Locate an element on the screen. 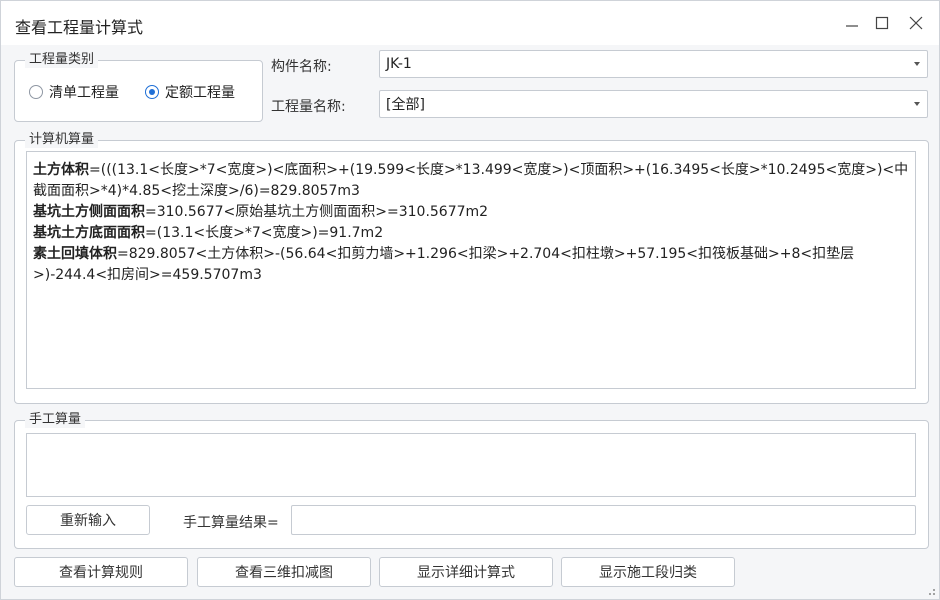 The height and width of the screenshot is (600, 940). maximize-button is located at coordinates (882, 23).